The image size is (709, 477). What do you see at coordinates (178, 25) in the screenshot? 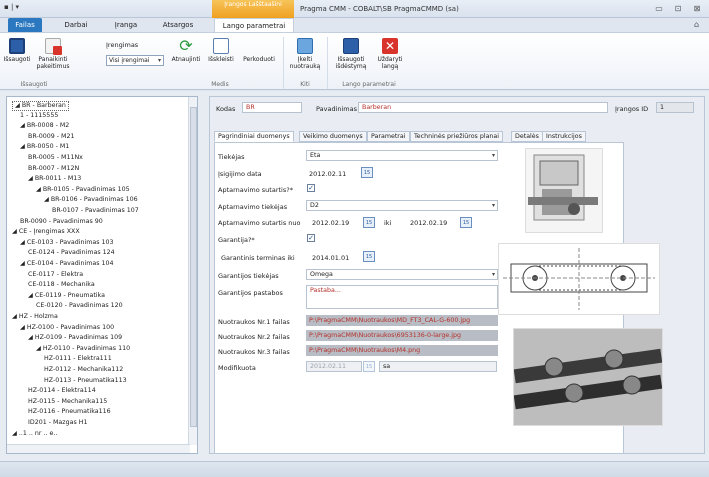
I see `tab-atsargos: Atsargos` at bounding box center [178, 25].